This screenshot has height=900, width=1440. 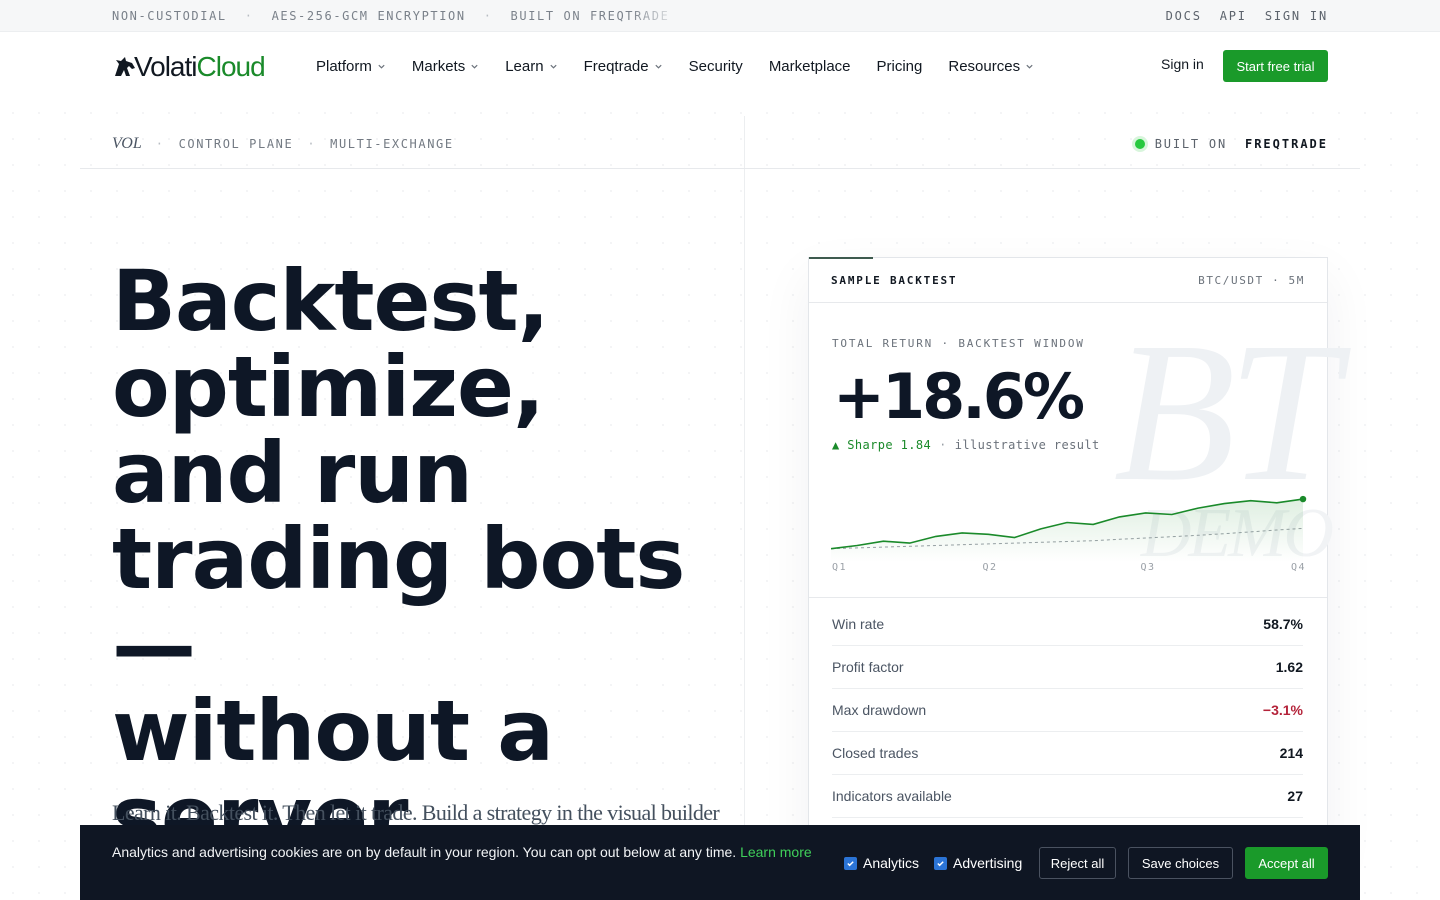 What do you see at coordinates (868, 667) in the screenshot?
I see `metric-label: Profit factor` at bounding box center [868, 667].